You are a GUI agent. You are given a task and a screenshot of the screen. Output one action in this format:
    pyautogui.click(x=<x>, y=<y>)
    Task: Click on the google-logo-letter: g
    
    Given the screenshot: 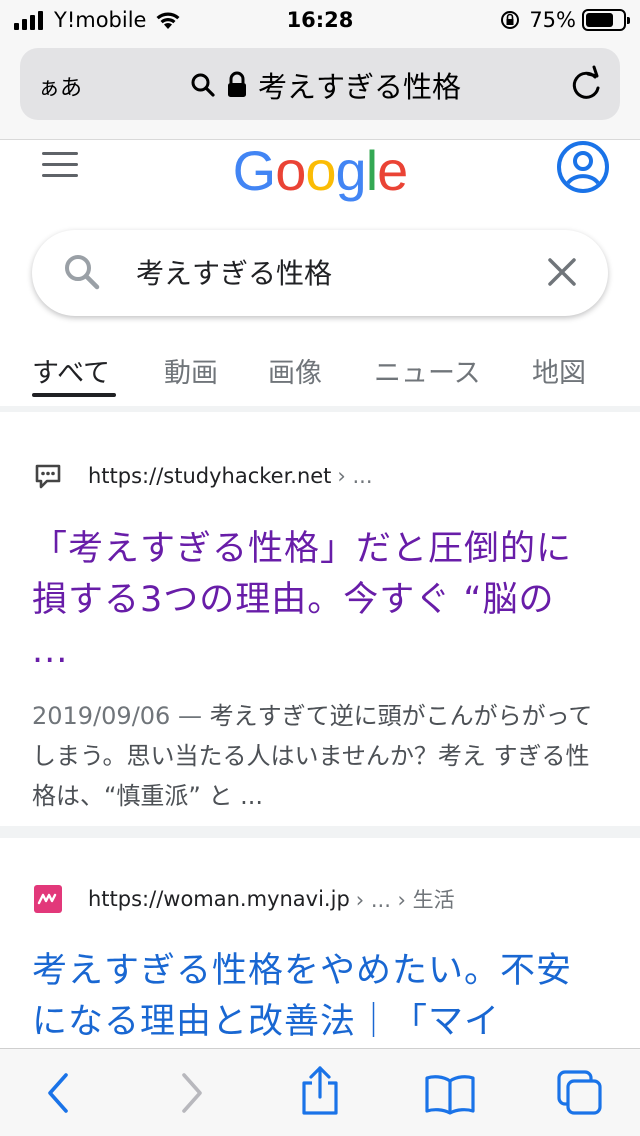 What is the action you would take?
    pyautogui.click(x=351, y=170)
    